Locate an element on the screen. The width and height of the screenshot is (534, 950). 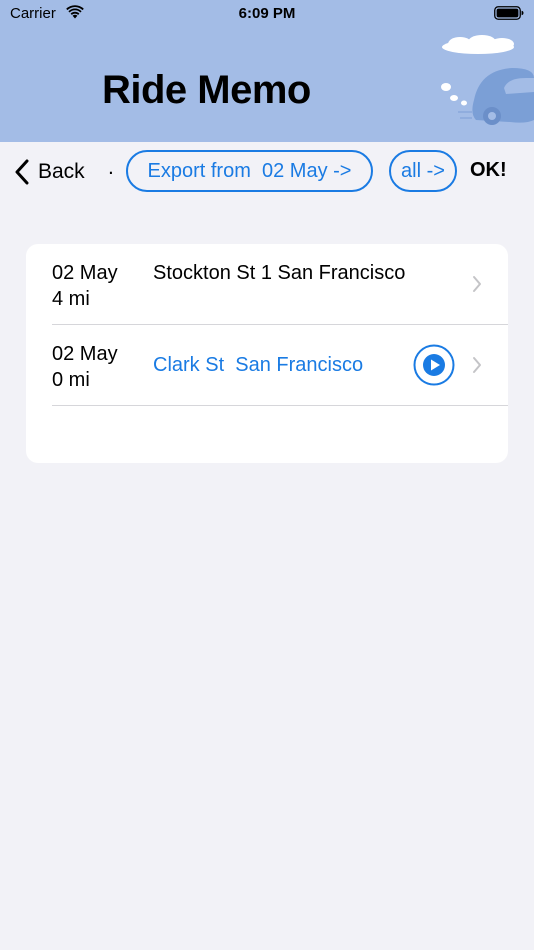
ride-address: Stockton St 1 San Francisco is located at coordinates (279, 273).